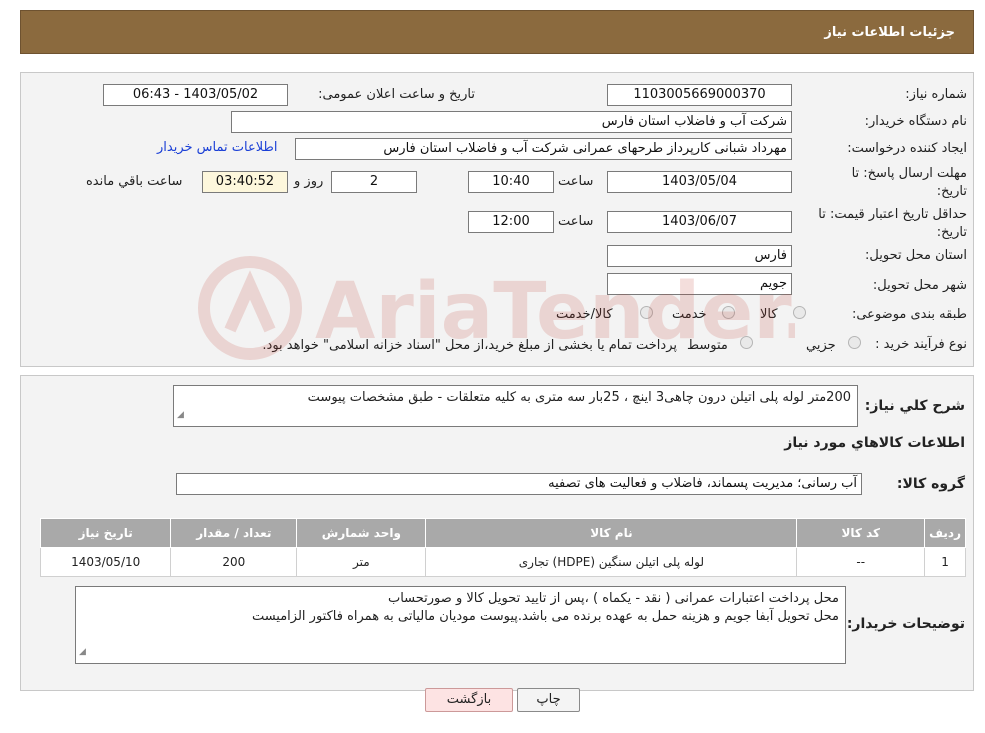  Describe the element at coordinates (361, 562) in the screenshot. I see `cell-unit: متر` at that location.